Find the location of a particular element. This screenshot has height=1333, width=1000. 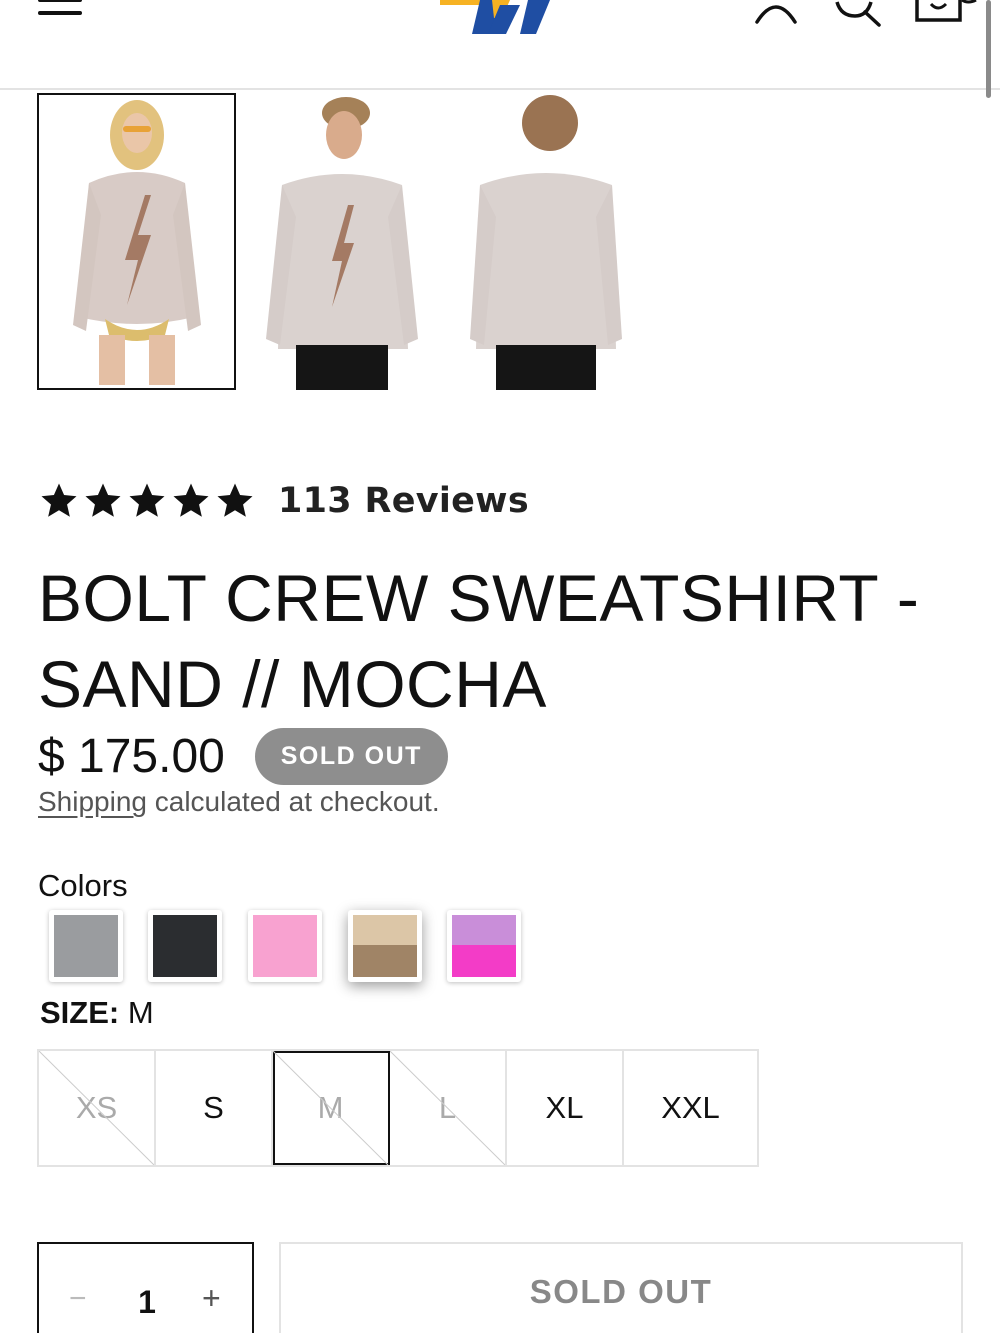

brand-logo is located at coordinates (497, 20).